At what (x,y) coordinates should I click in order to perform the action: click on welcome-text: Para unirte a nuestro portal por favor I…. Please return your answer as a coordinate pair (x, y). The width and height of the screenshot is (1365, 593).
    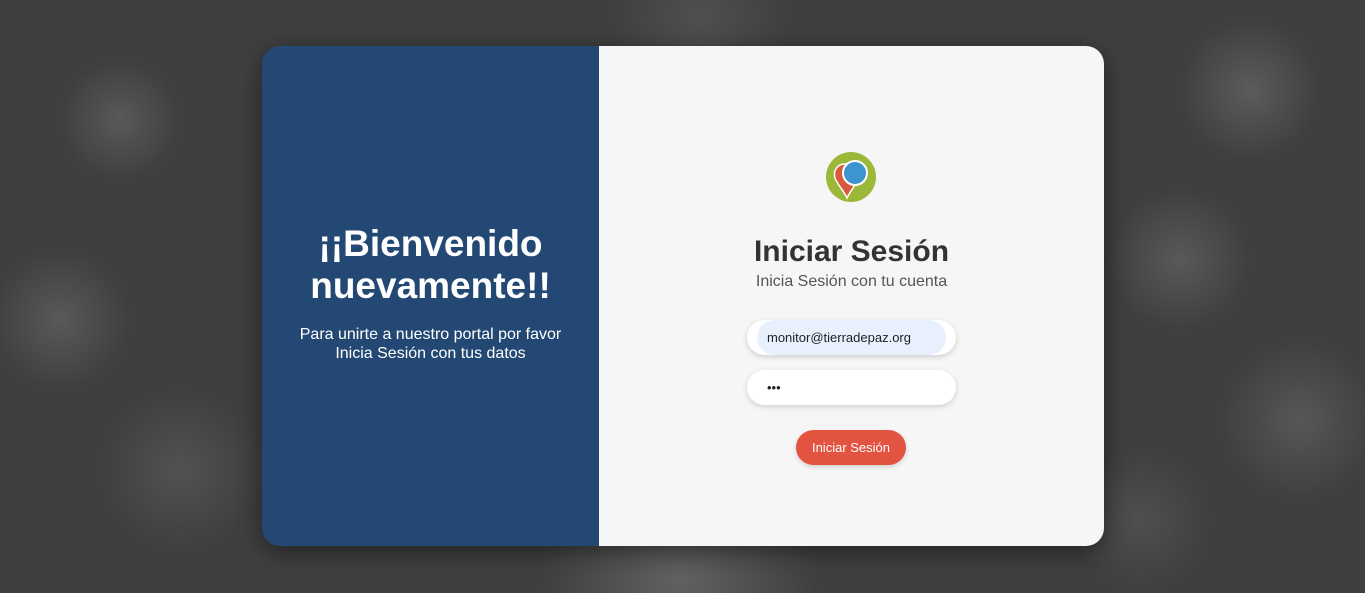
    Looking at the image, I should click on (430, 344).